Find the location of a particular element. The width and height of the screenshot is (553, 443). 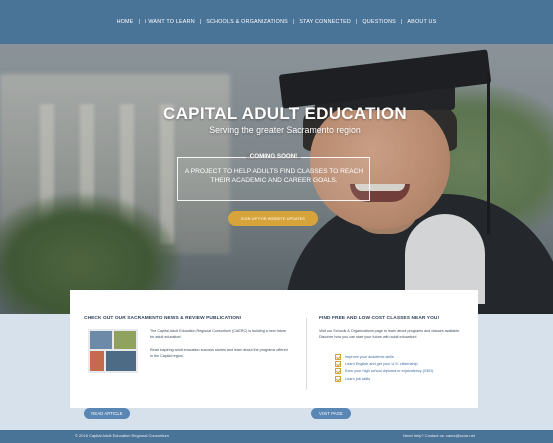

list-item: Improve your academic skills is located at coordinates (384, 356).